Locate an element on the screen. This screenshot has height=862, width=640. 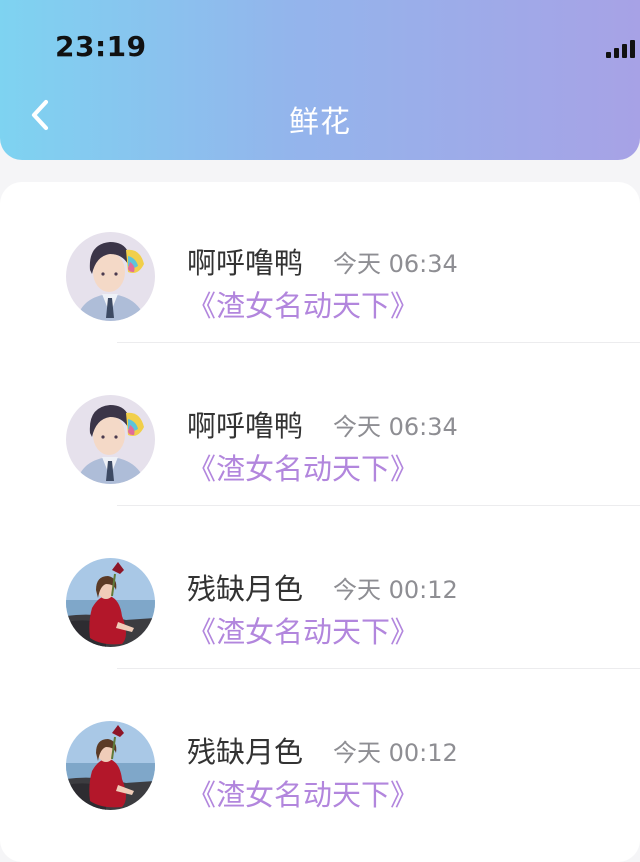
signal-icon is located at coordinates (620, 49).